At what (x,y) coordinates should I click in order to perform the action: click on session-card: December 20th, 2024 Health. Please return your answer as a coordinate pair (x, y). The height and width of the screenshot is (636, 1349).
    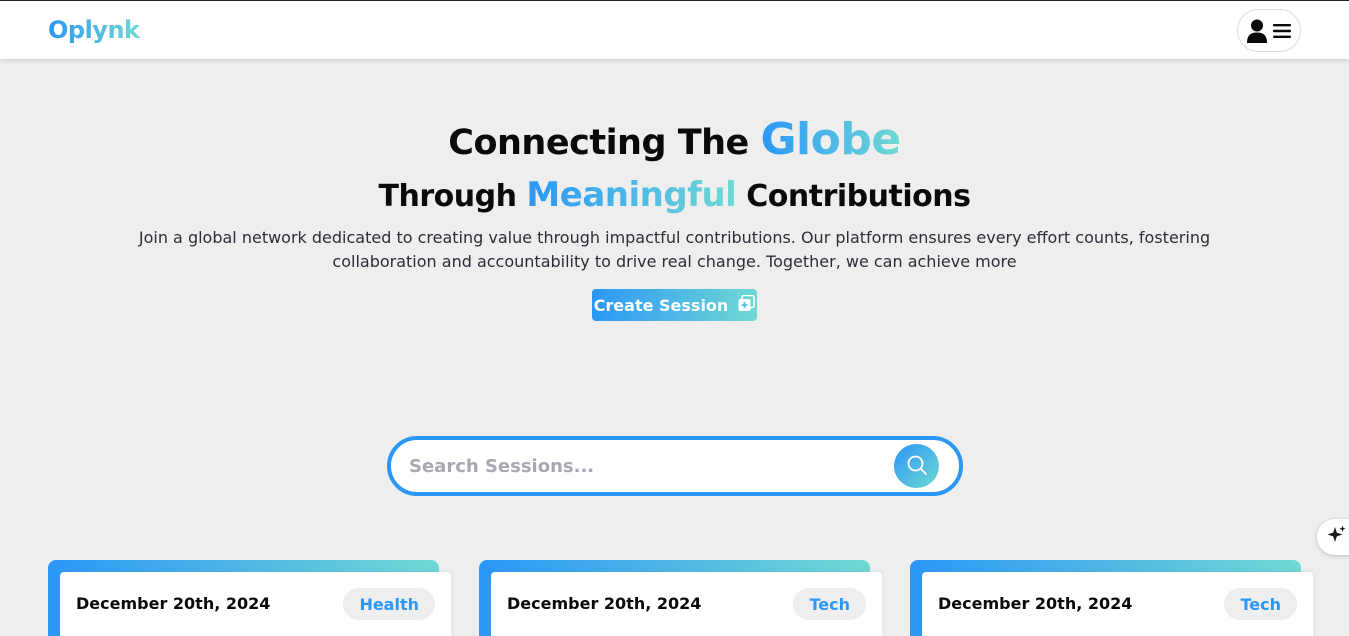
    Looking at the image, I should click on (249, 598).